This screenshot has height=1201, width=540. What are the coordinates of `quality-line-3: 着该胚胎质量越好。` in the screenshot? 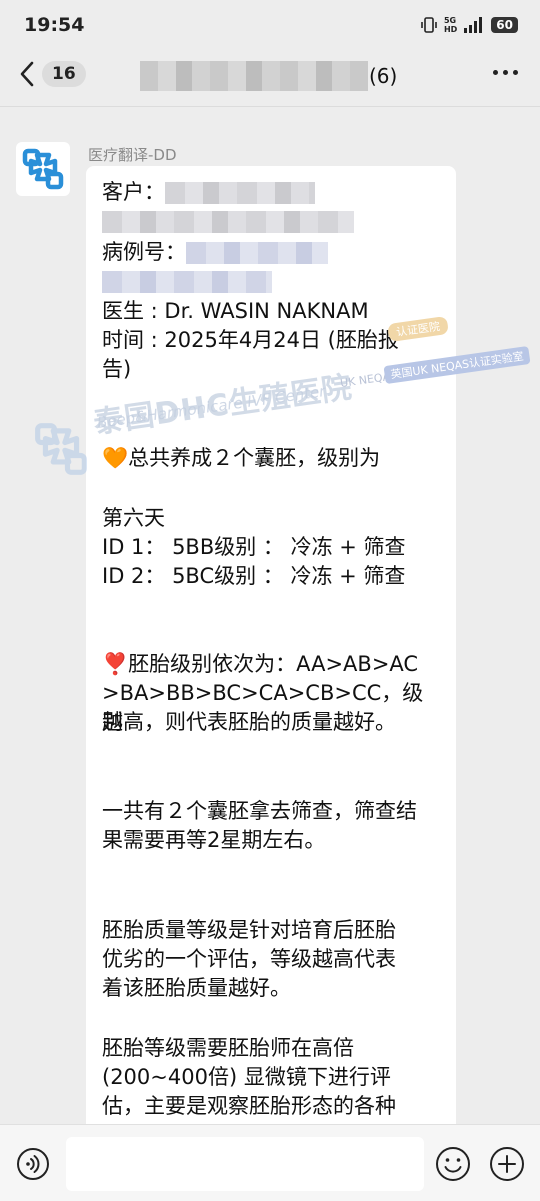 It's located at (196, 988).